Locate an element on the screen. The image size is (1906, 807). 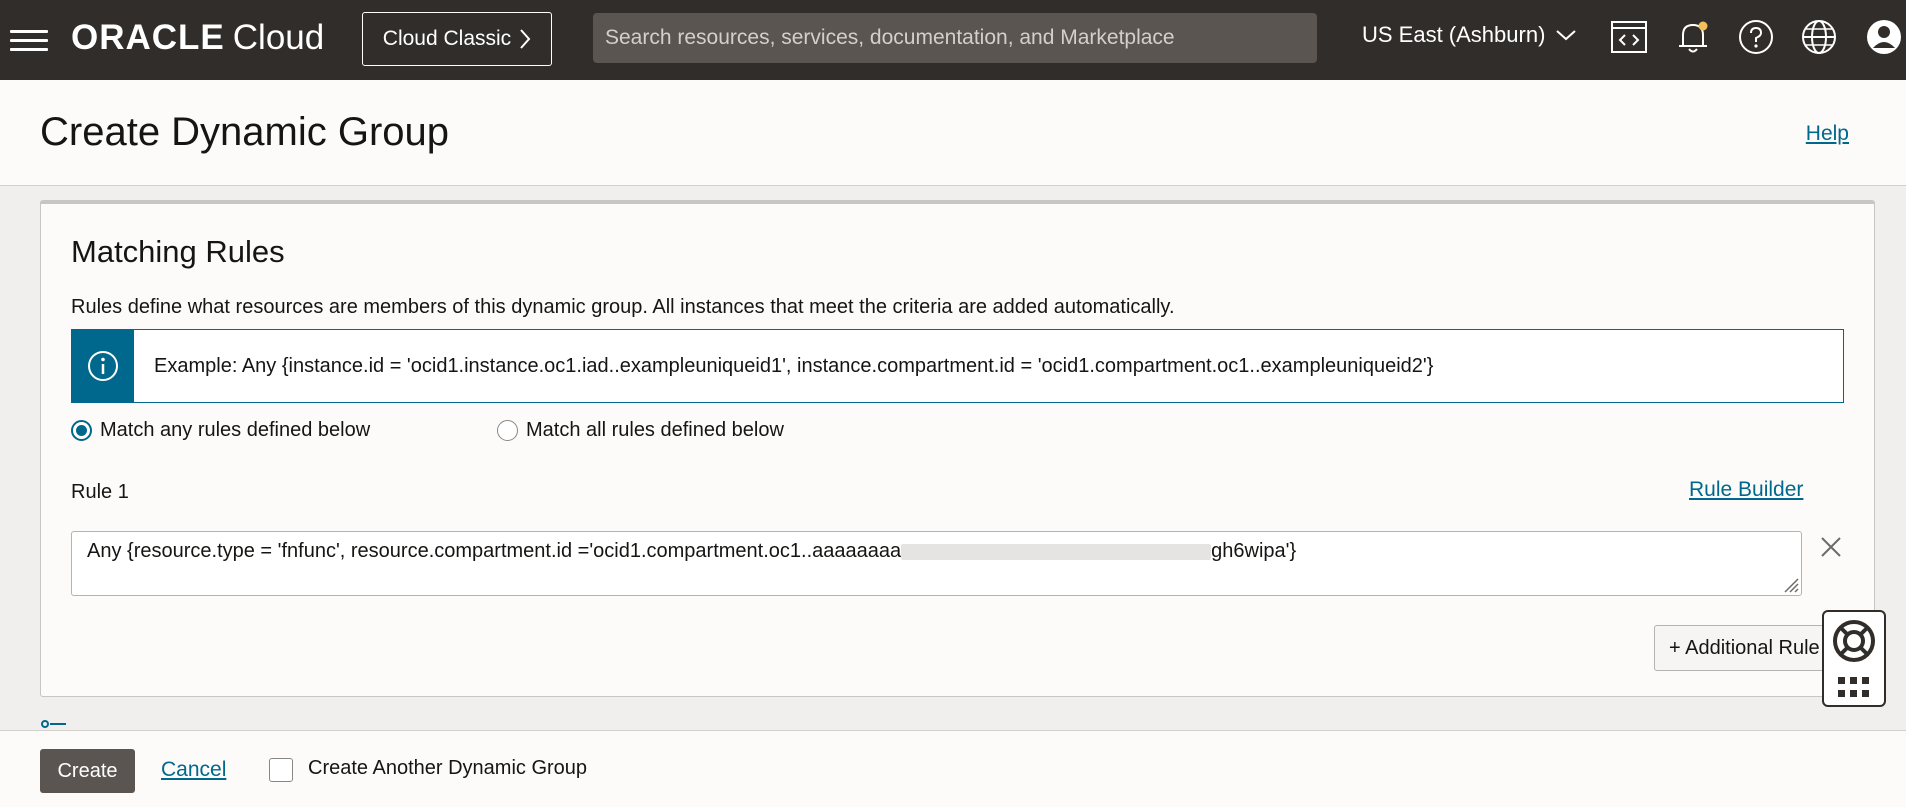
create-button: Create is located at coordinates (87, 771).